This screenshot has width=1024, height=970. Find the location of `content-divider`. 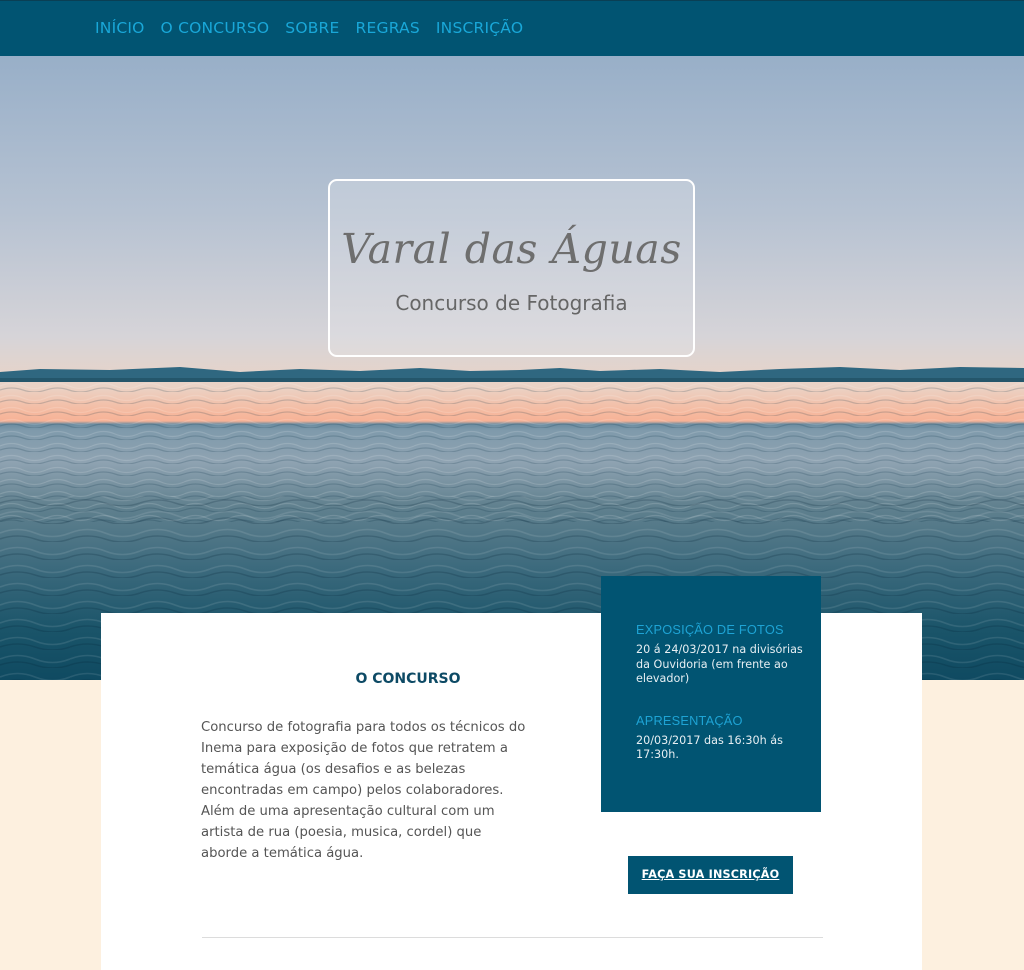

content-divider is located at coordinates (512, 937).